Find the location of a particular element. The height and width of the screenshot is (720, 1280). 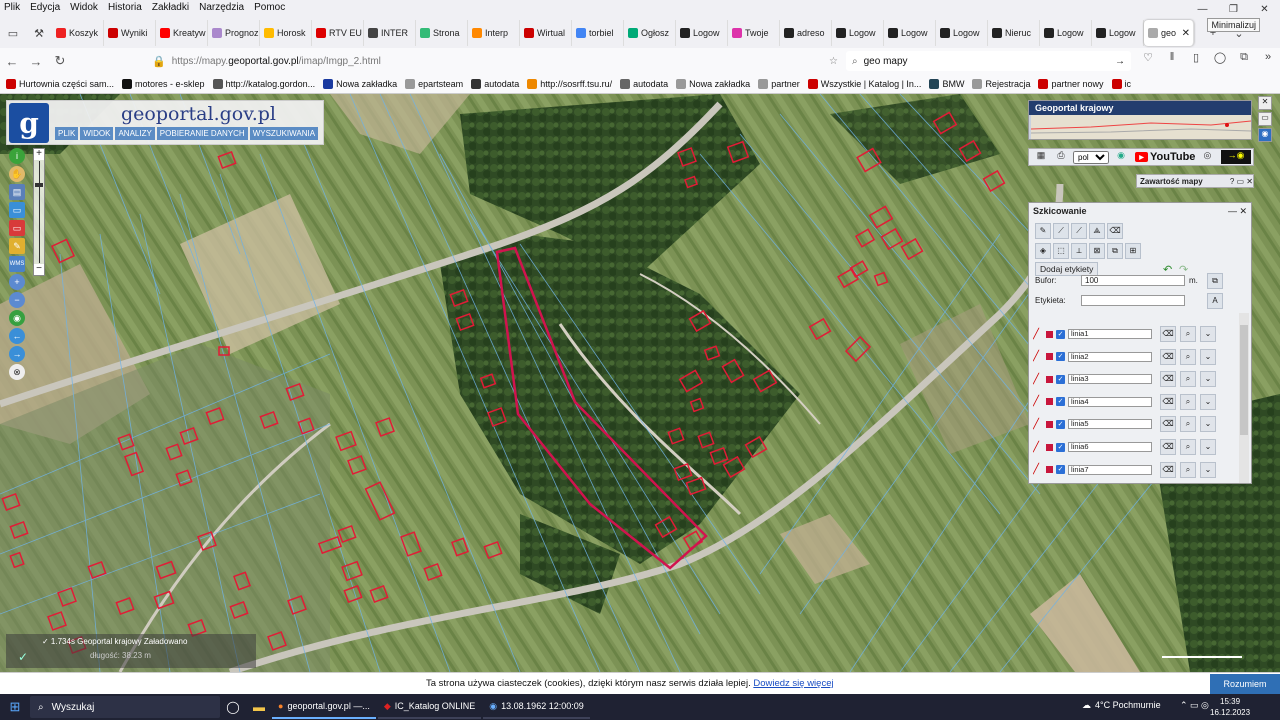

clock: 15:39 16.12.2023 is located at coordinates (1230, 707).